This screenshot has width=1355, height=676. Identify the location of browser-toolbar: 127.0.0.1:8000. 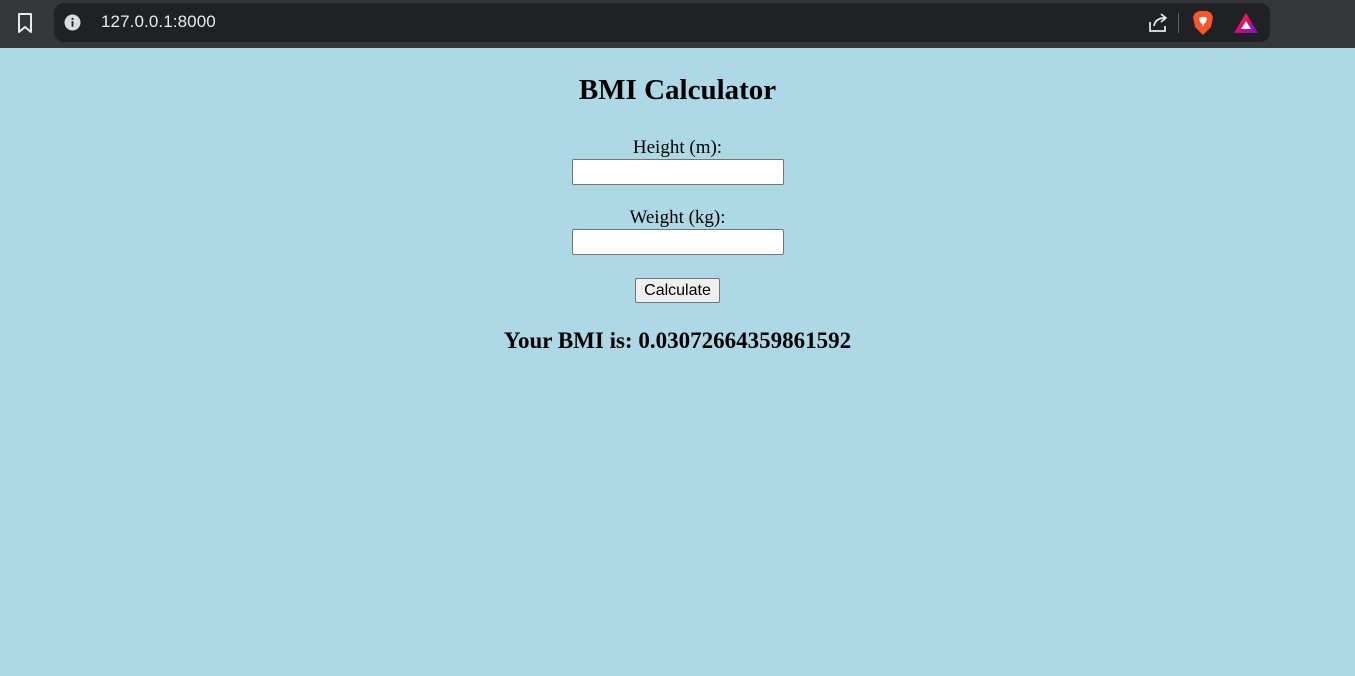
(677, 24).